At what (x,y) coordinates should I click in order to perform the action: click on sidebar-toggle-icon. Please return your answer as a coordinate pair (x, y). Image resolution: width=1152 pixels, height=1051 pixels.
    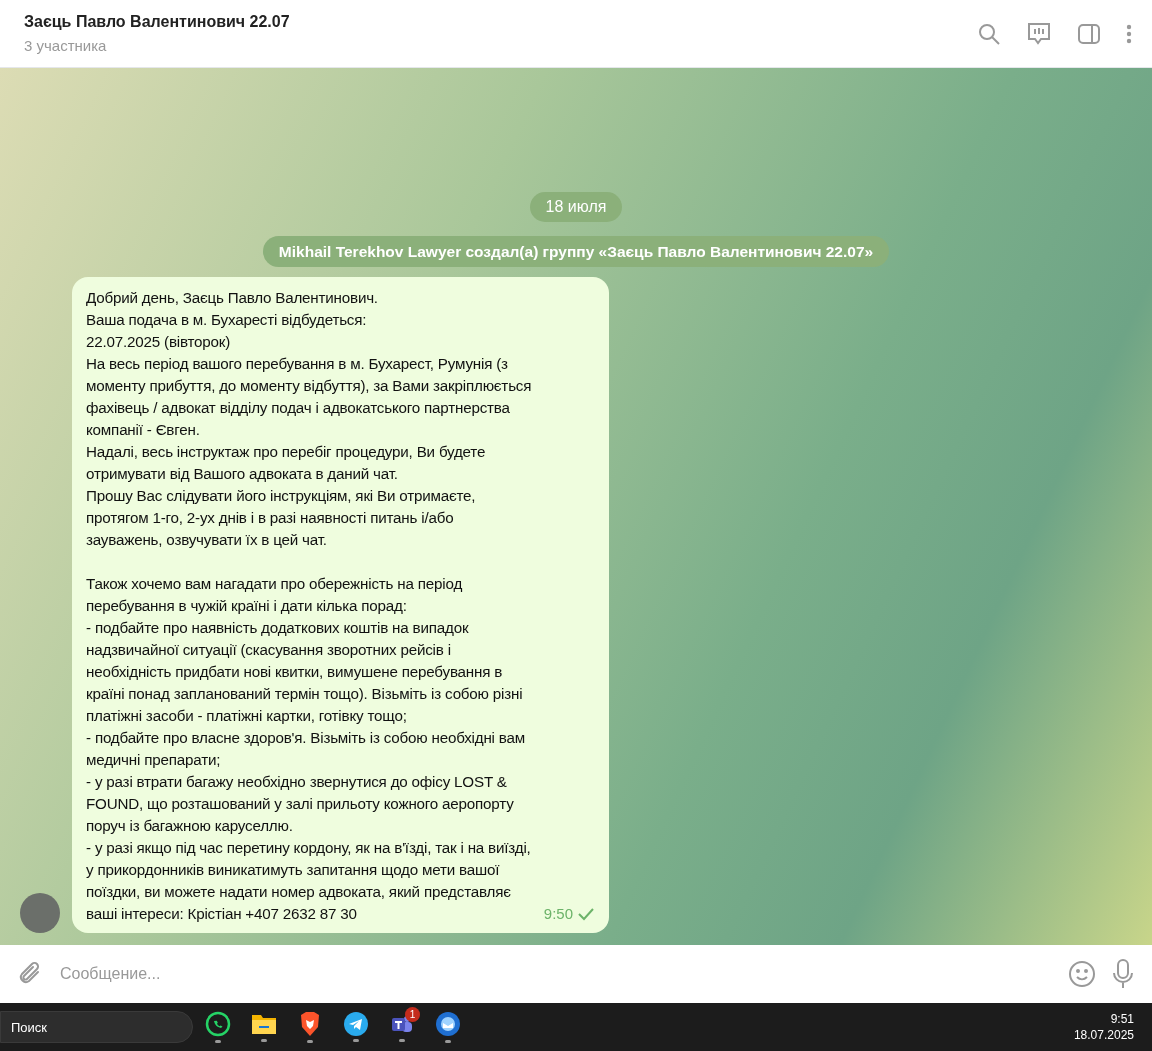
    Looking at the image, I should click on (1089, 33).